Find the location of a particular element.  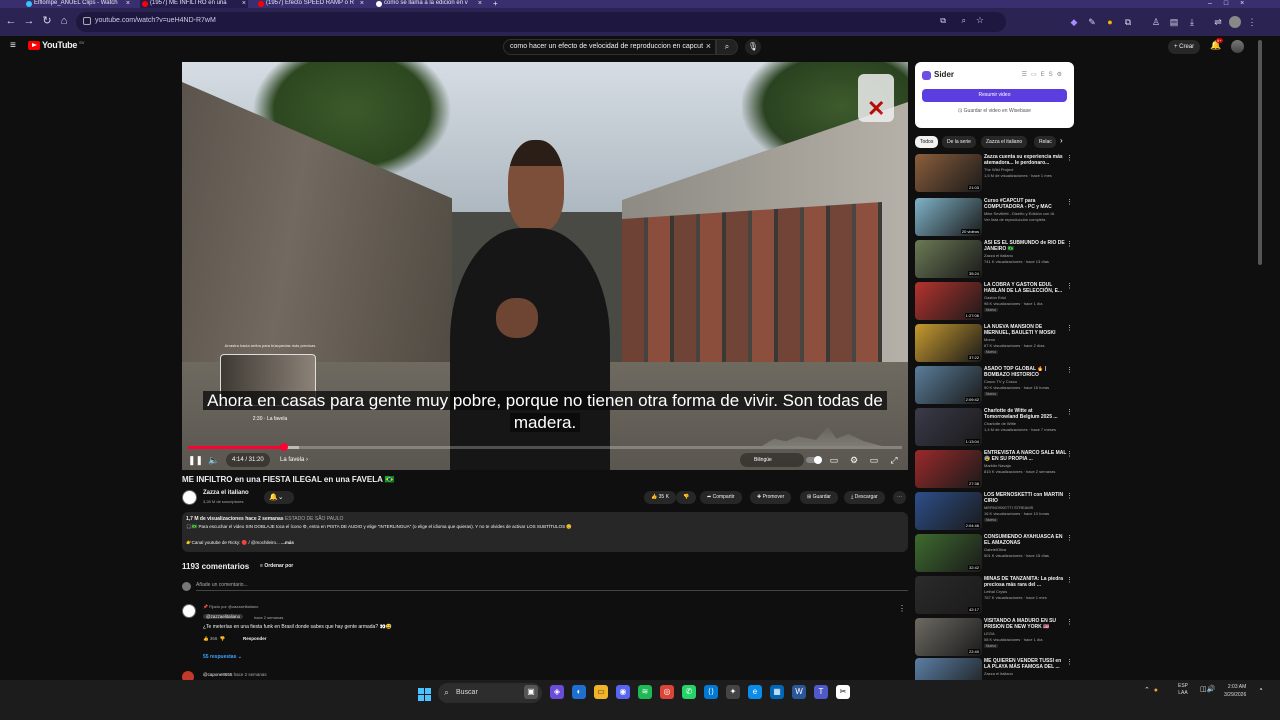

windows-start-icon is located at coordinates (425, 695).